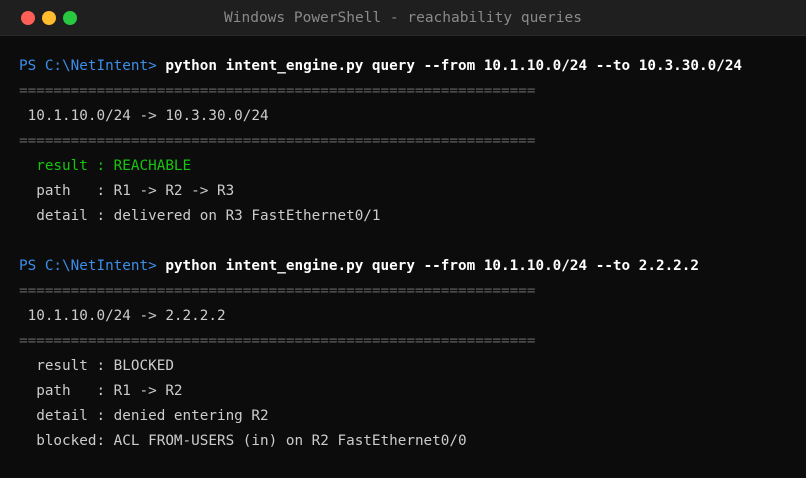  What do you see at coordinates (122, 316) in the screenshot?
I see `query-heading: 10.1.10.0/24 -> 2.2.2.2` at bounding box center [122, 316].